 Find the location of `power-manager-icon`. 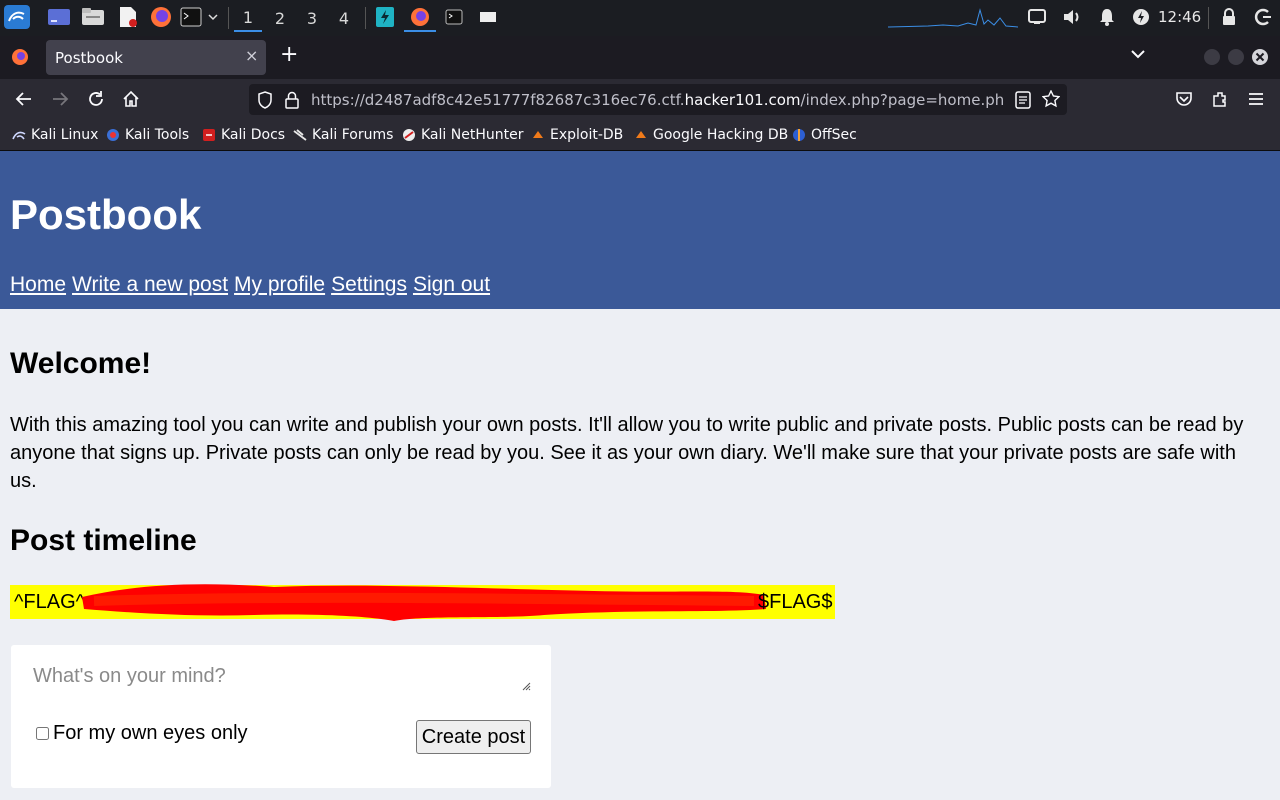

power-manager-icon is located at coordinates (1141, 17).